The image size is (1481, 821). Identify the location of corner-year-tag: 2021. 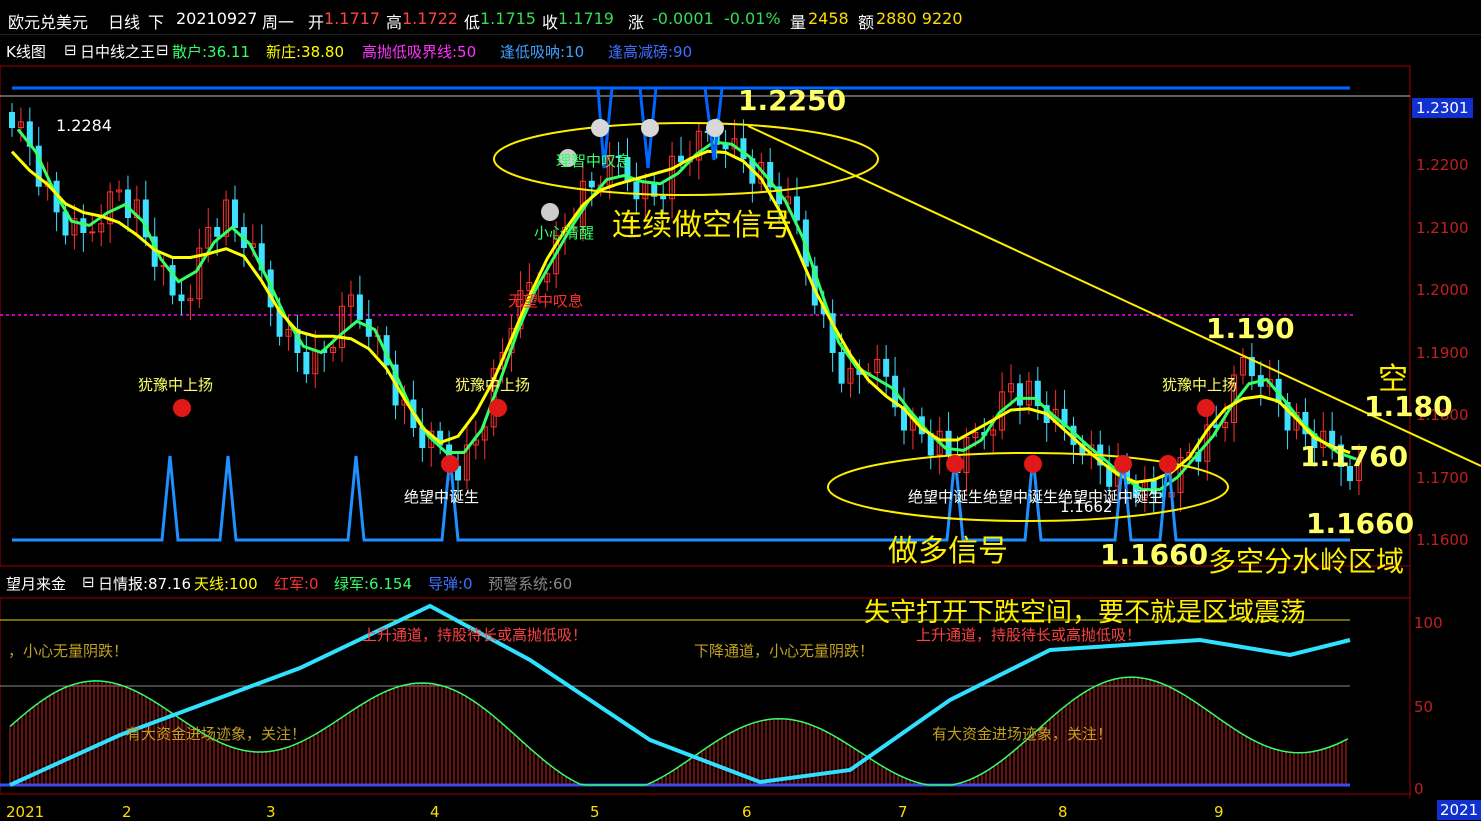
(1459, 810).